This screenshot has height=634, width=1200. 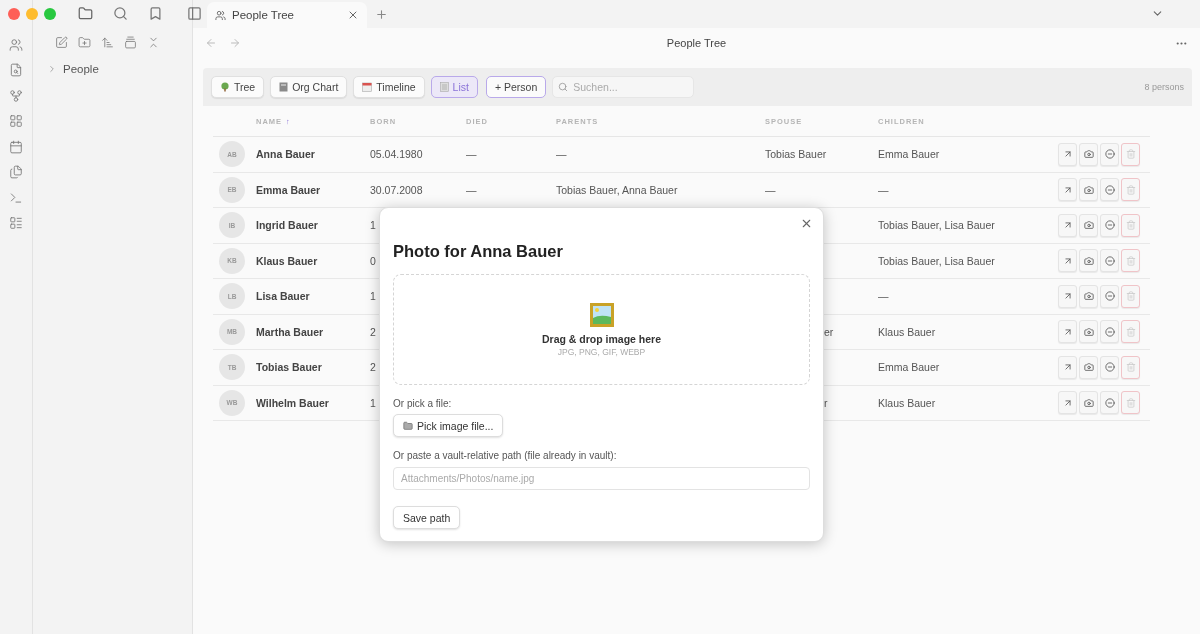 I want to click on tab-title: People Tree, so click(x=263, y=15).